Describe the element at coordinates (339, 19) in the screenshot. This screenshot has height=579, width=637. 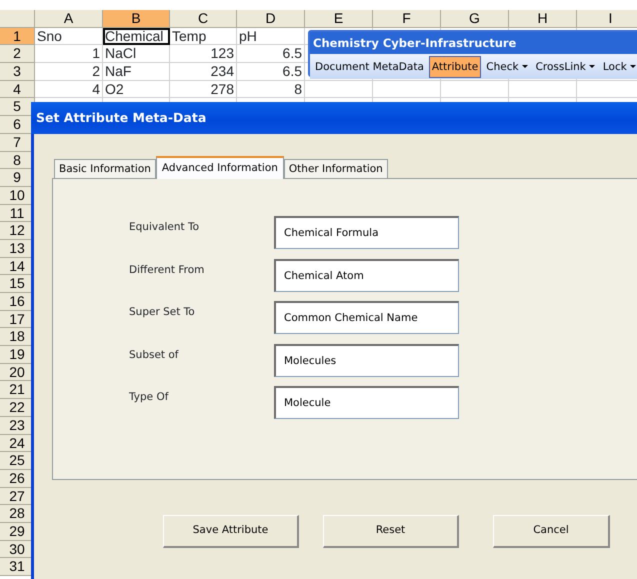
I see `column-header: E` at that location.